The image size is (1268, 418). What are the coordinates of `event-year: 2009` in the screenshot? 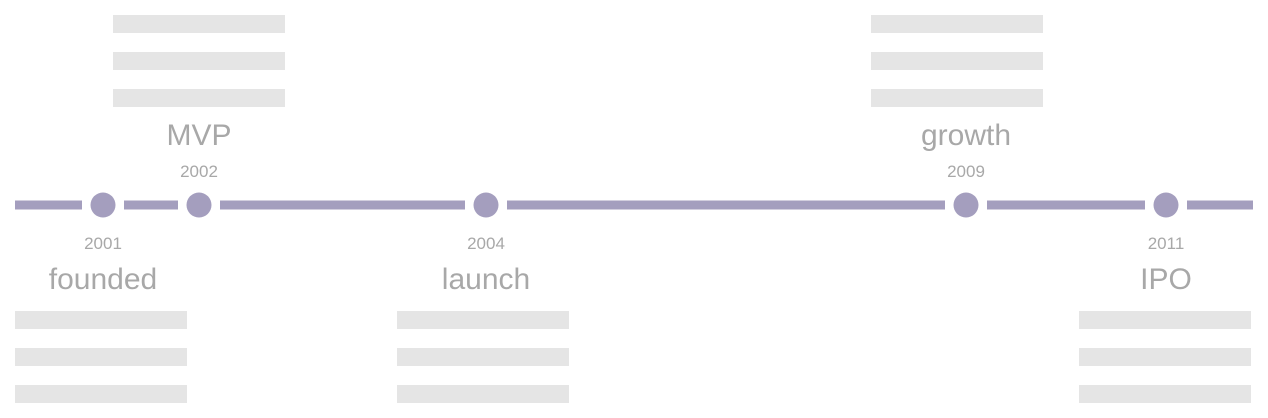 It's located at (966, 171).